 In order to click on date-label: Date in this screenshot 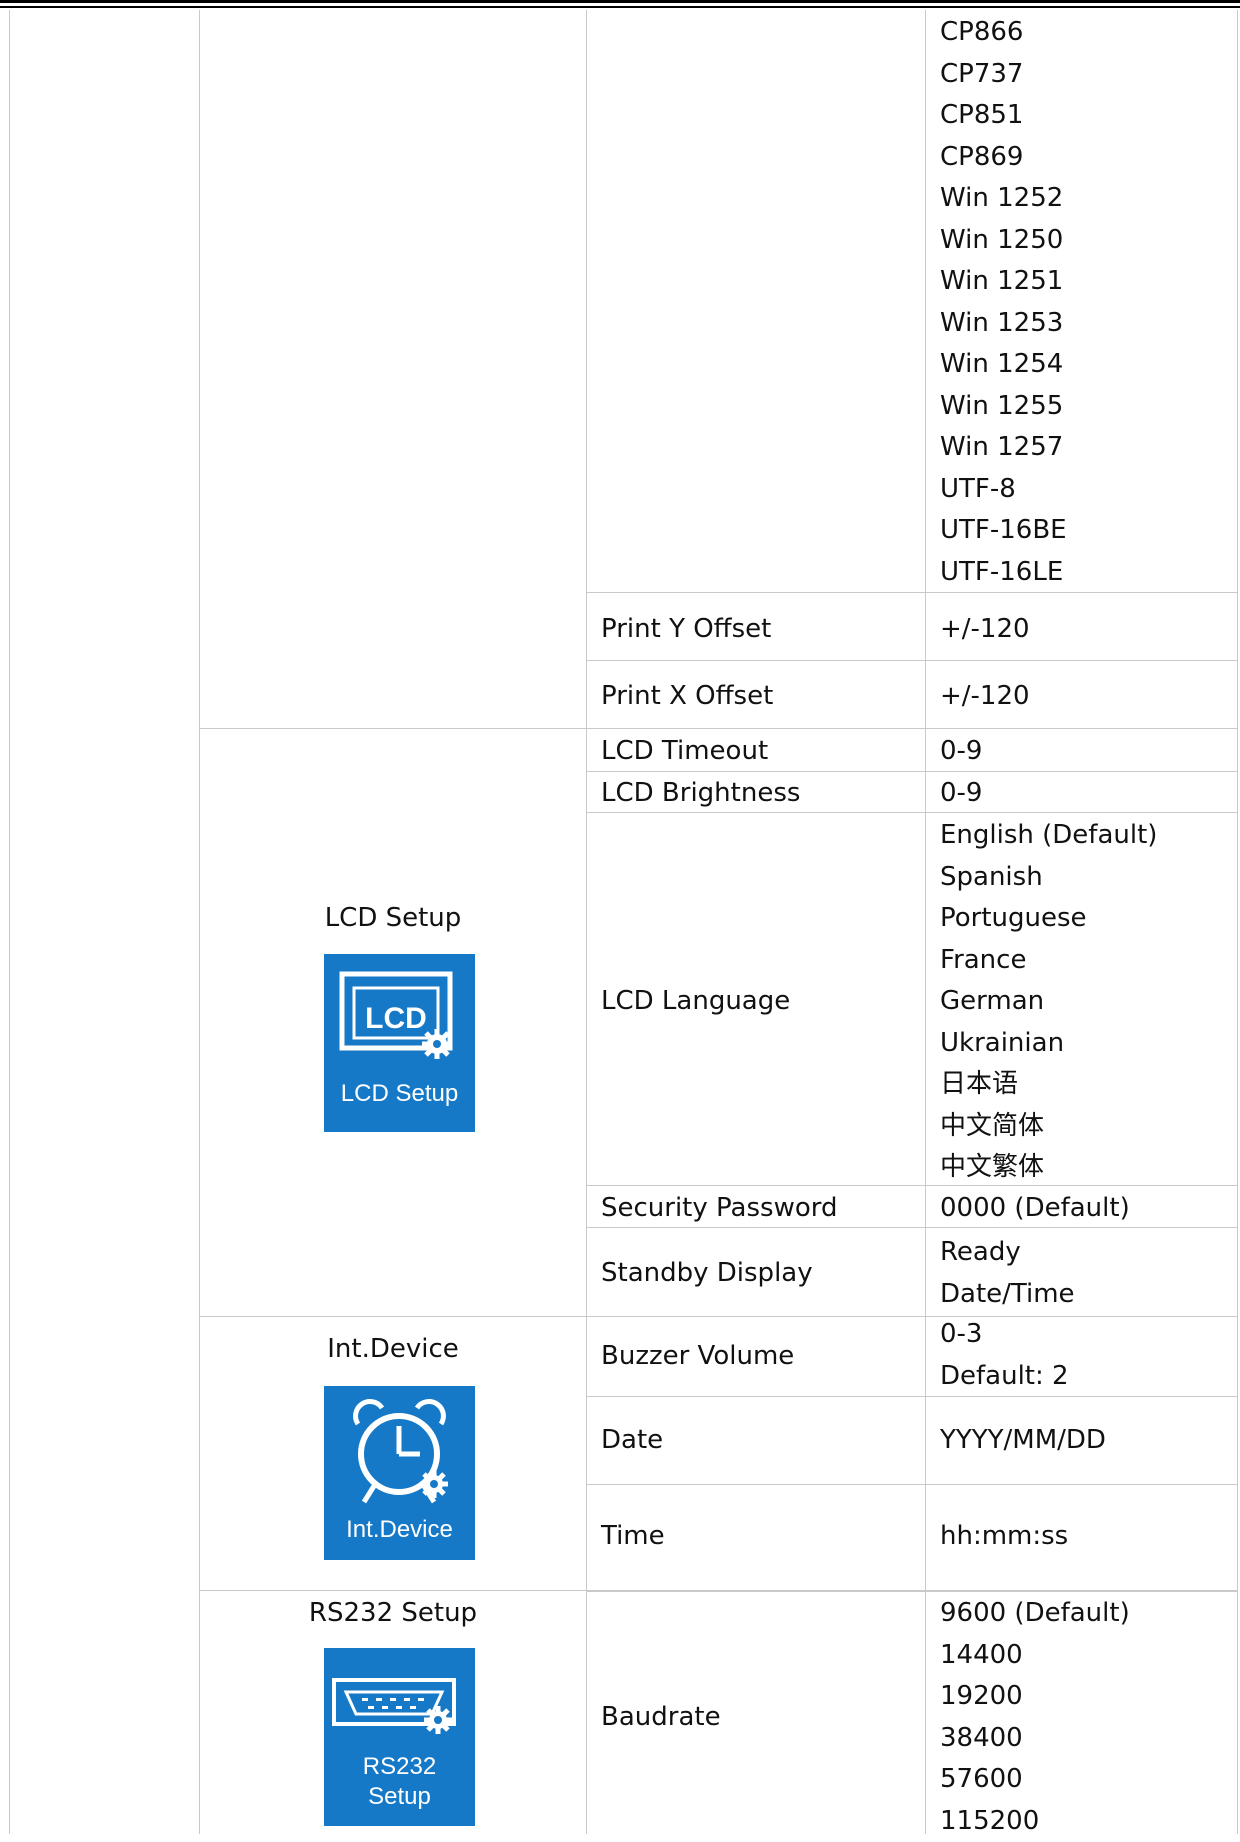, I will do `click(632, 1441)`.